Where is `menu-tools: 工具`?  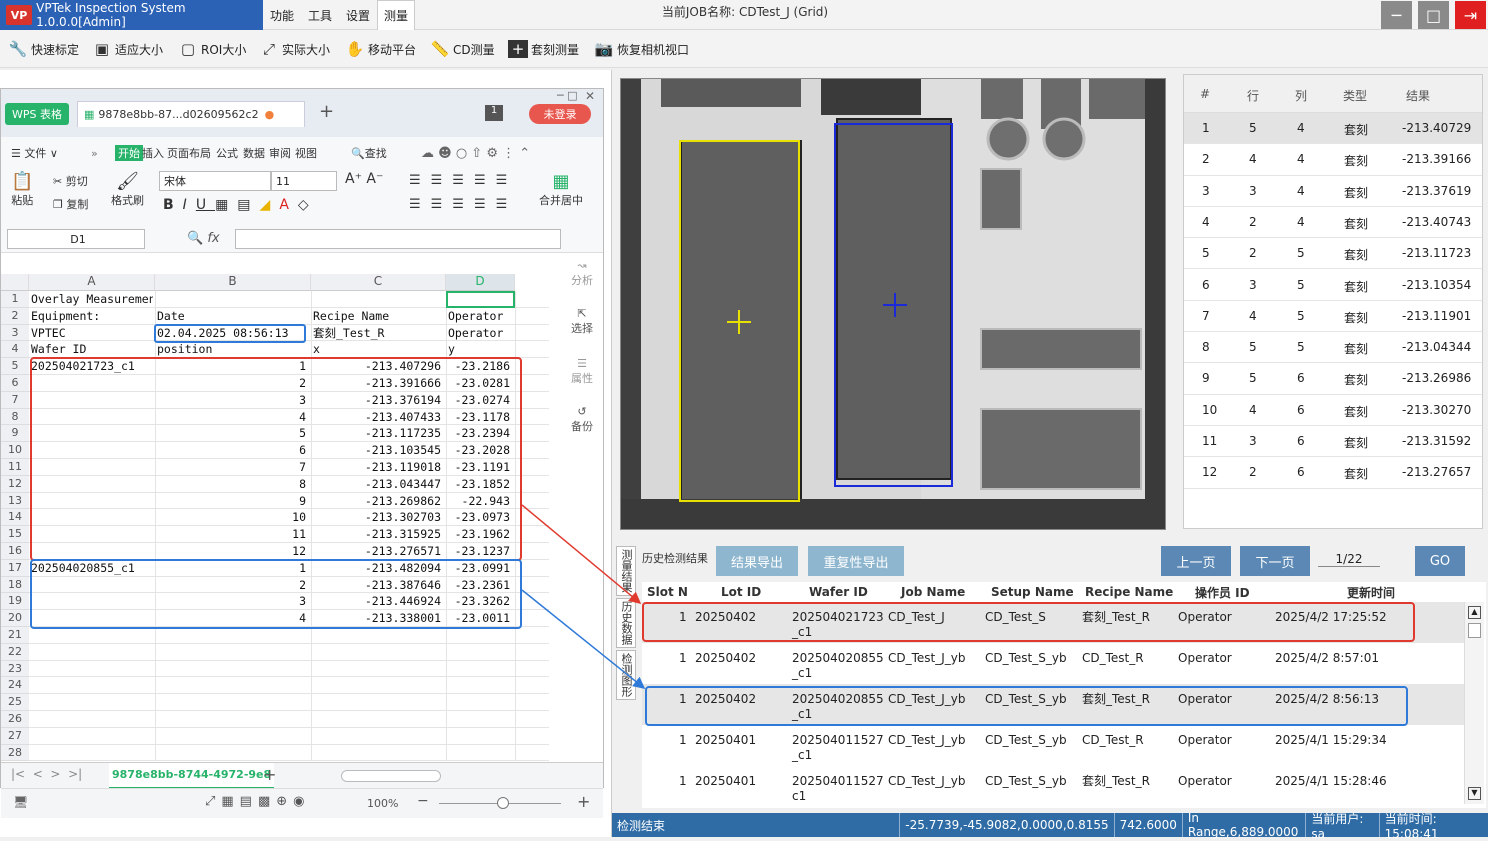
menu-tools: 工具 is located at coordinates (320, 15).